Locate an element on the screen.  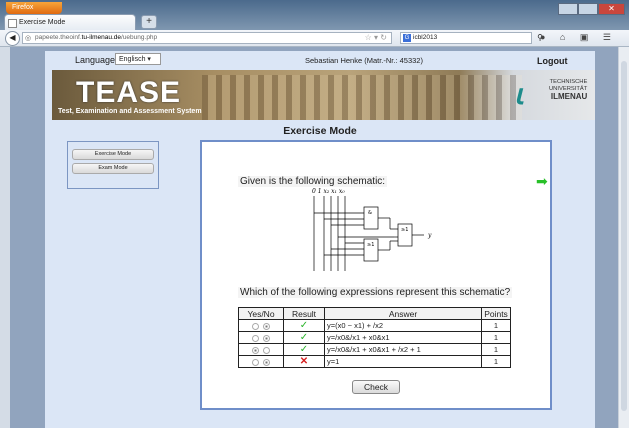
table-row: ✓ y=/x0&/x1 + x0&x1 1 is located at coordinates (374, 337).